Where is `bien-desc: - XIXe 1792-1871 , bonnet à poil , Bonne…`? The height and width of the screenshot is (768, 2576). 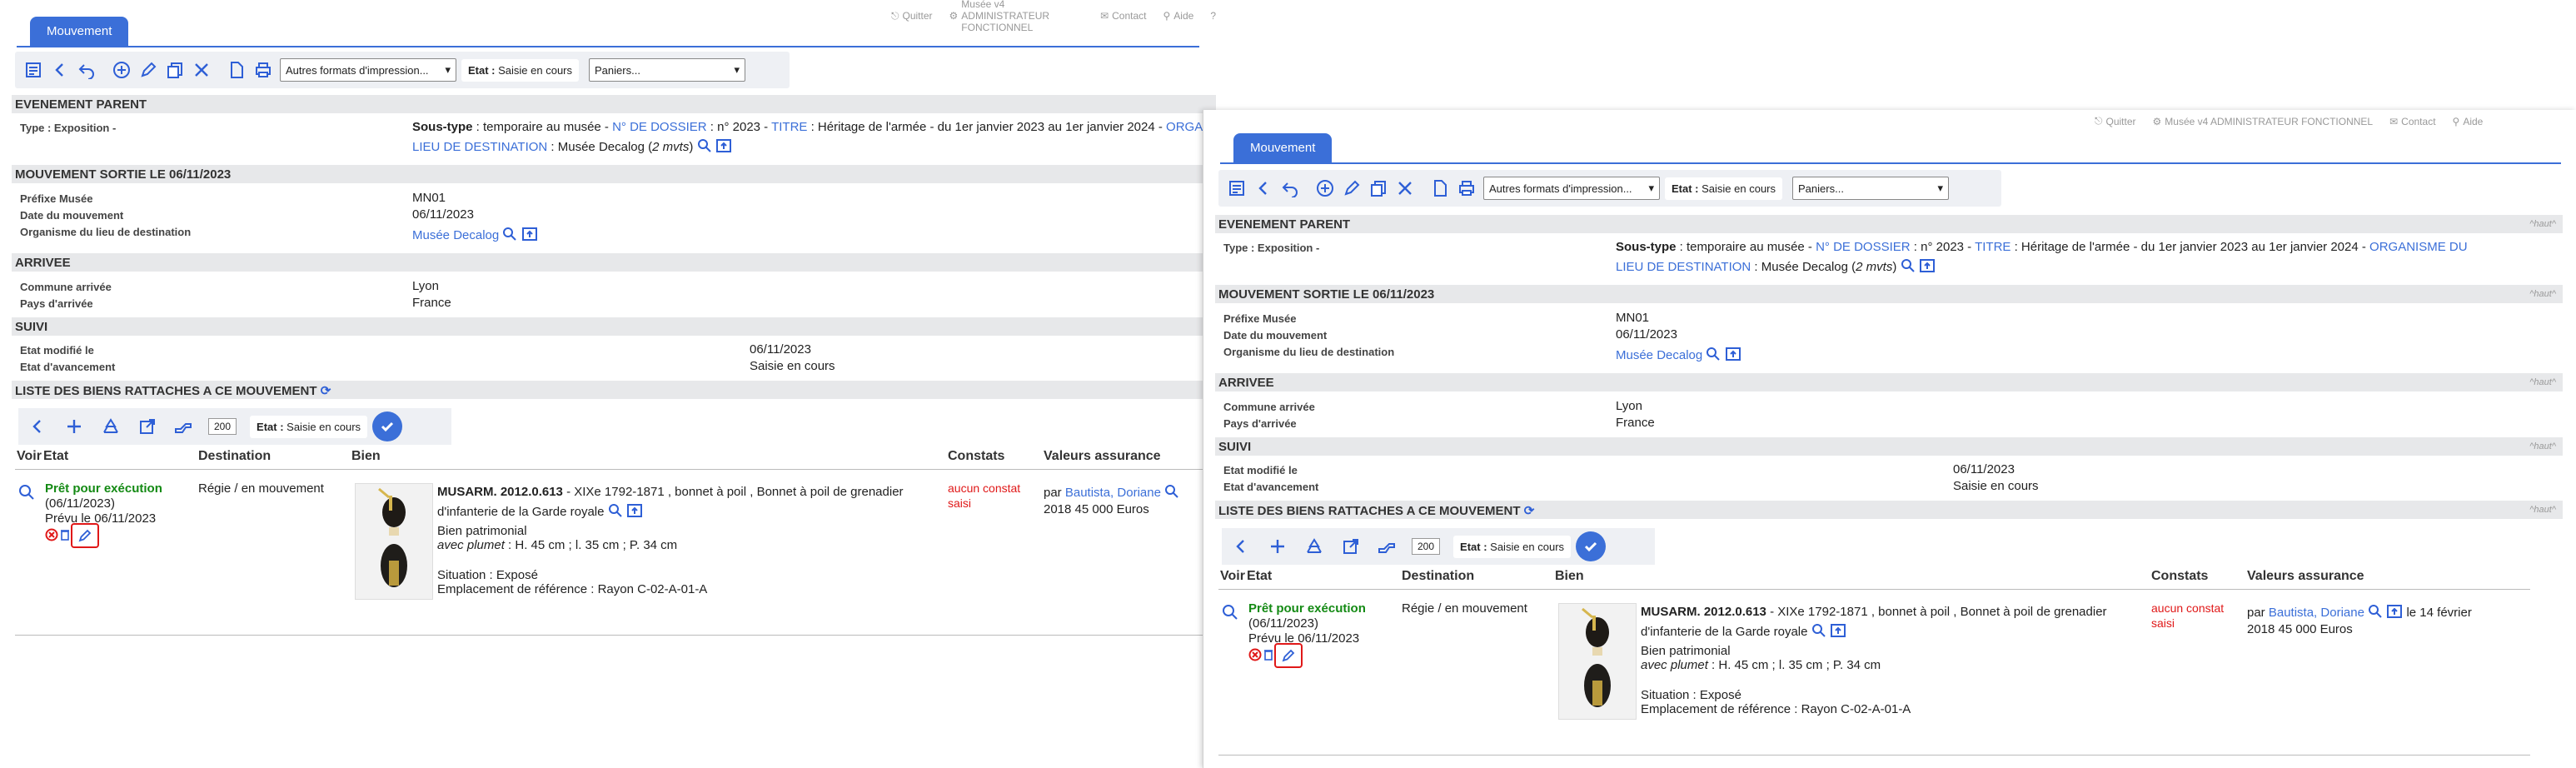 bien-desc: - XIXe 1792-1871 , bonnet à poil , Bonne… is located at coordinates (733, 492).